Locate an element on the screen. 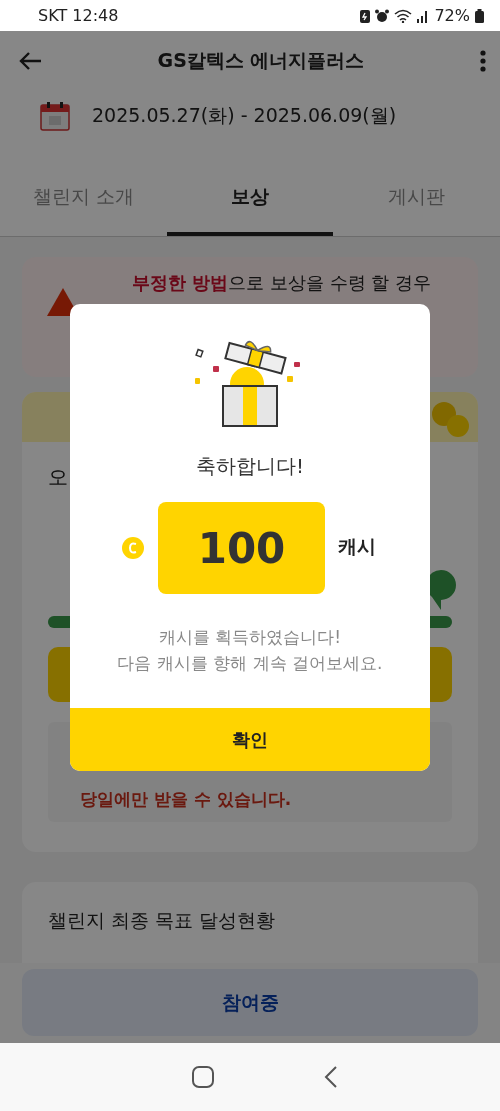 Image resolution: width=500 pixels, height=1111 pixels. confirm-button: 확인 is located at coordinates (250, 739).